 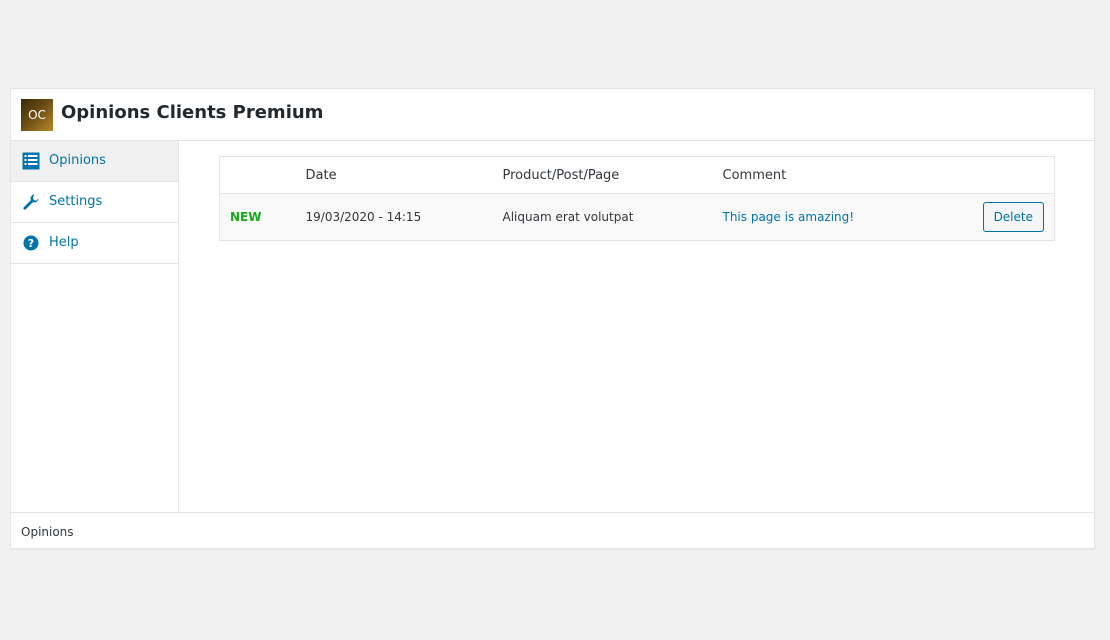 What do you see at coordinates (789, 217) in the screenshot?
I see `comment-link: This page is amazing!` at bounding box center [789, 217].